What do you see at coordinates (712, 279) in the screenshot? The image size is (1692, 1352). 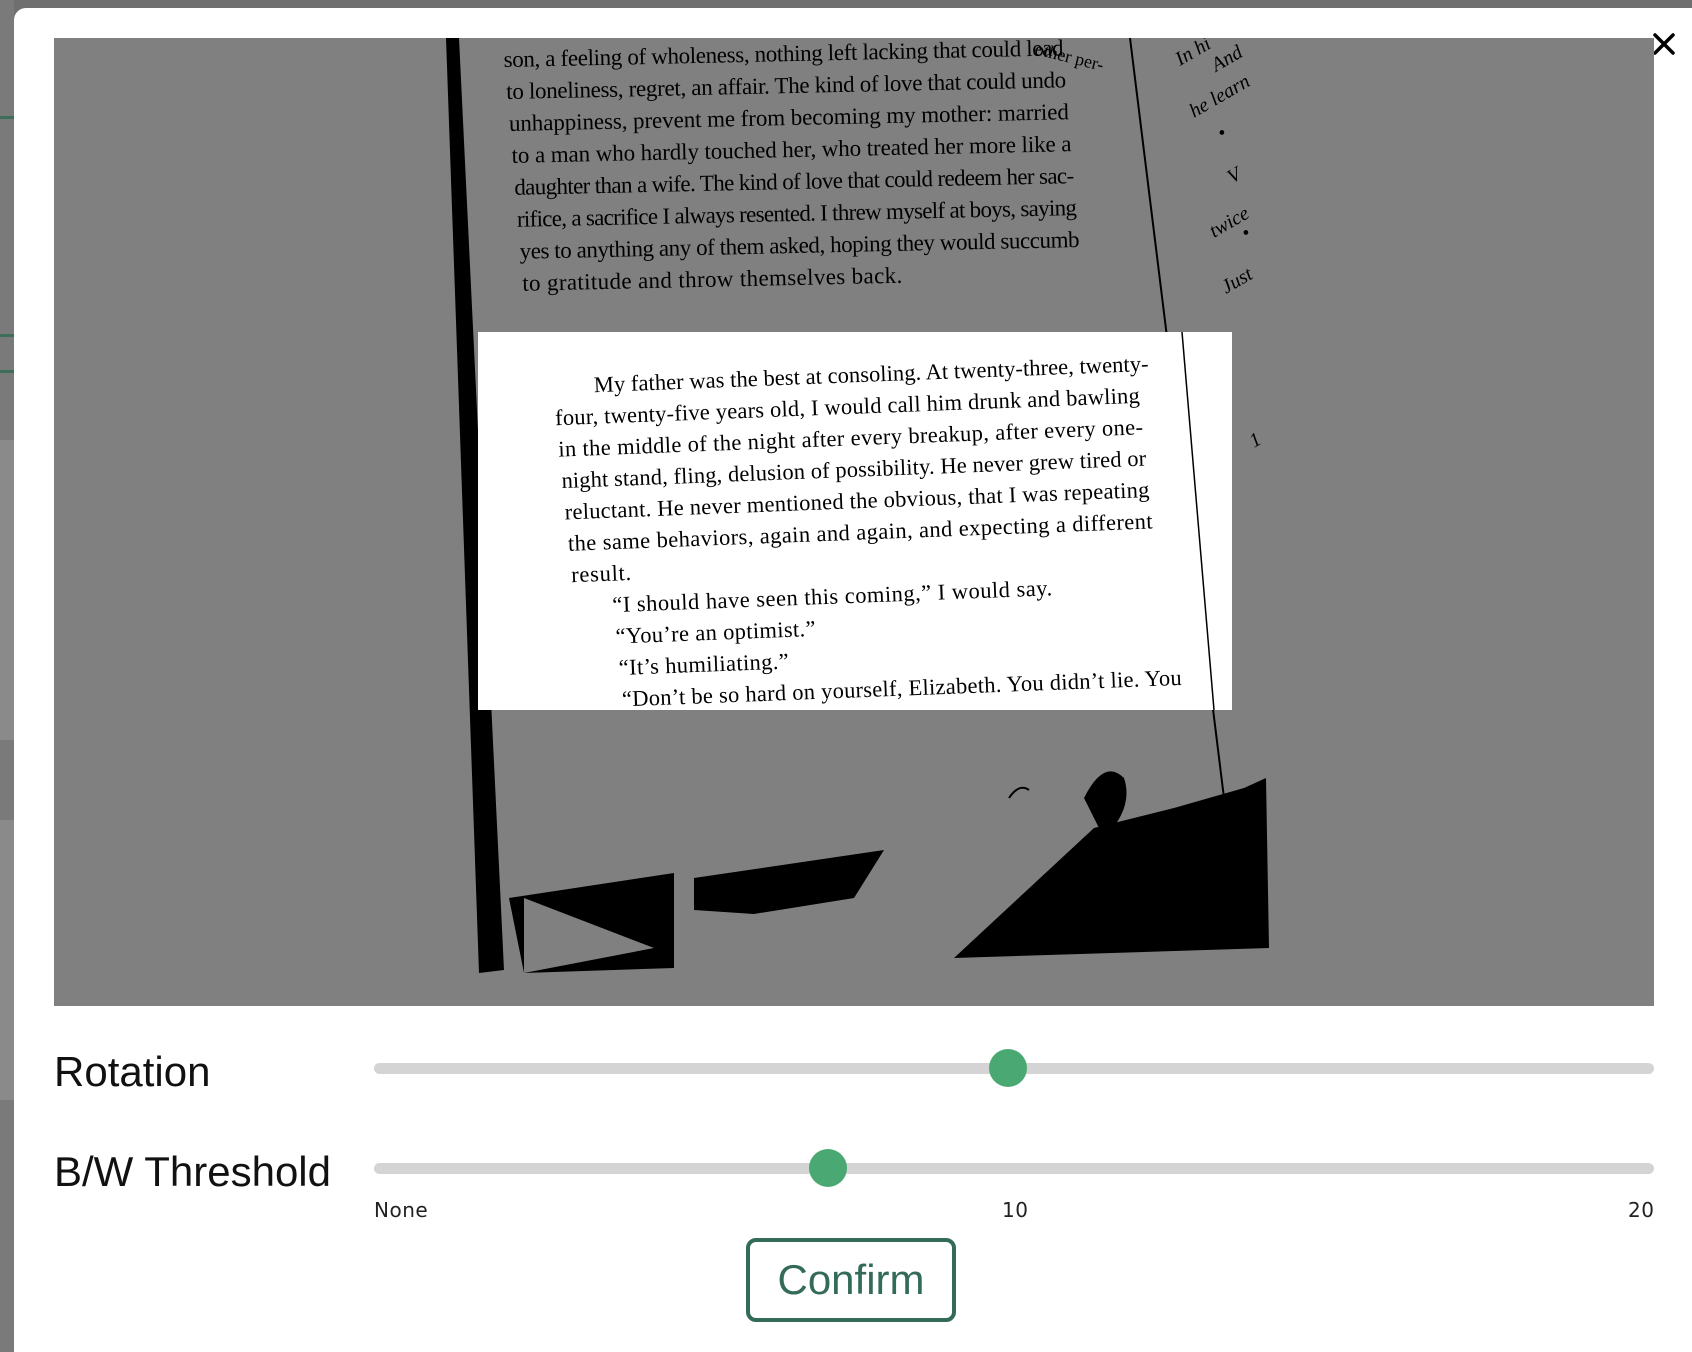 I see `scan-text-line: to gratitude and throw themselves back.` at bounding box center [712, 279].